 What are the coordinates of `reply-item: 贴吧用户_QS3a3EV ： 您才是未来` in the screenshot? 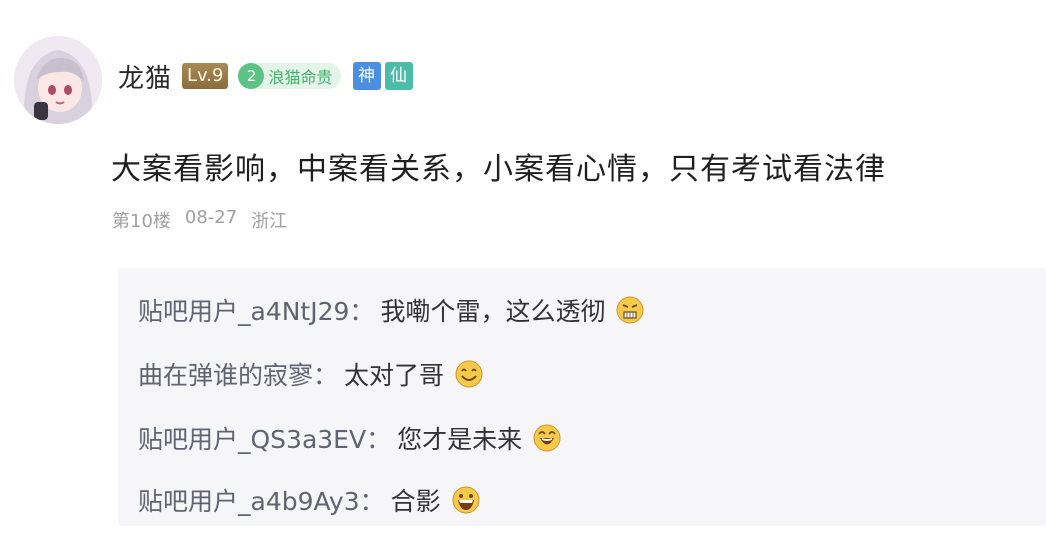 It's located at (350, 438).